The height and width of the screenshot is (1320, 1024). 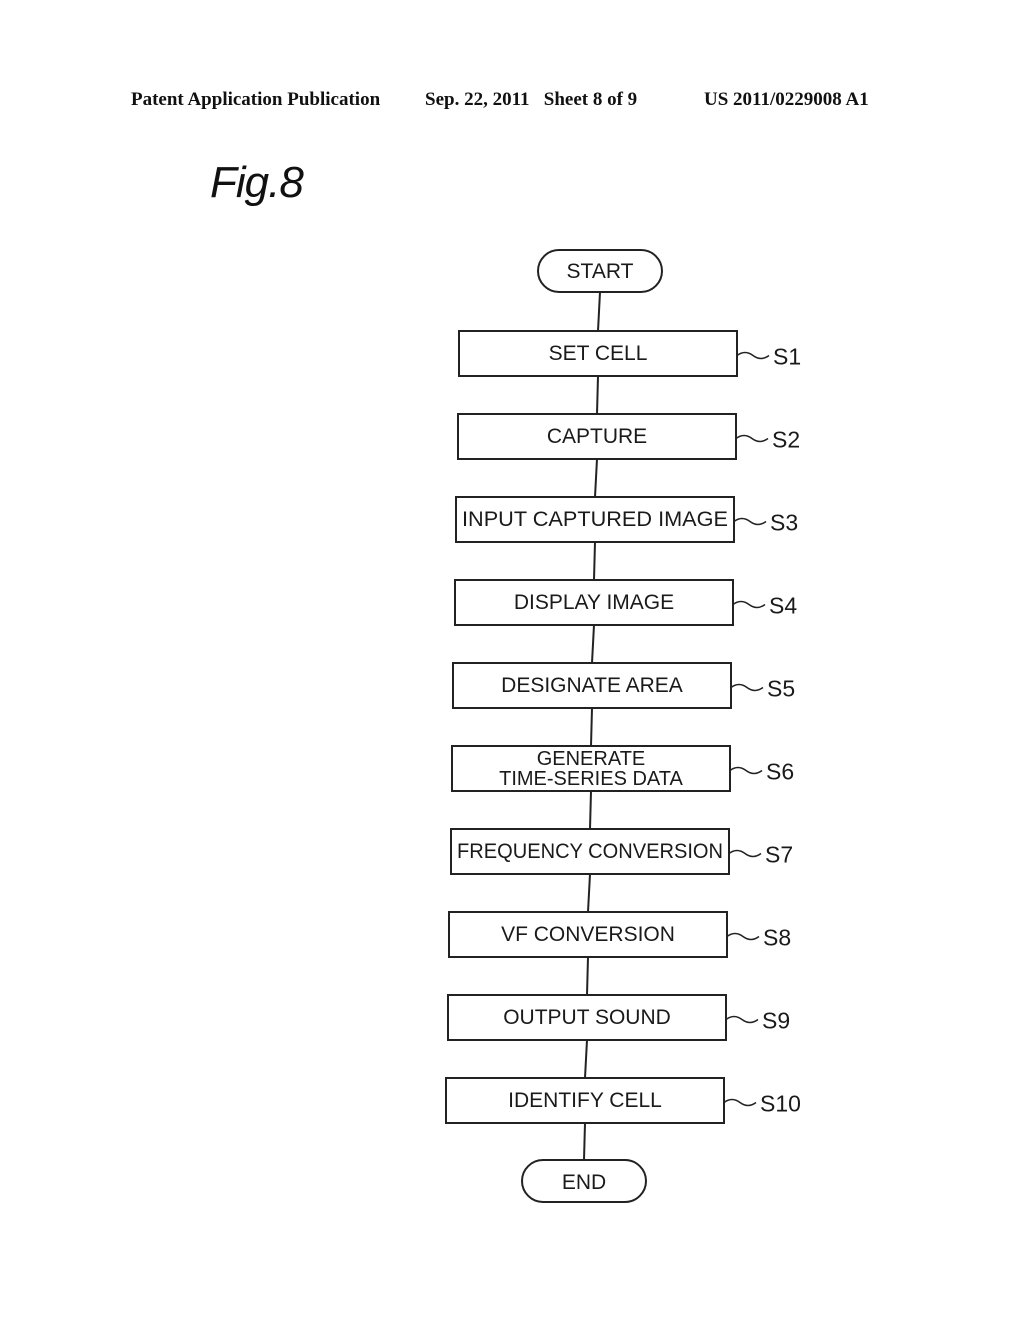 I want to click on process-box-label: DESIGNATE AREA, so click(x=592, y=685).